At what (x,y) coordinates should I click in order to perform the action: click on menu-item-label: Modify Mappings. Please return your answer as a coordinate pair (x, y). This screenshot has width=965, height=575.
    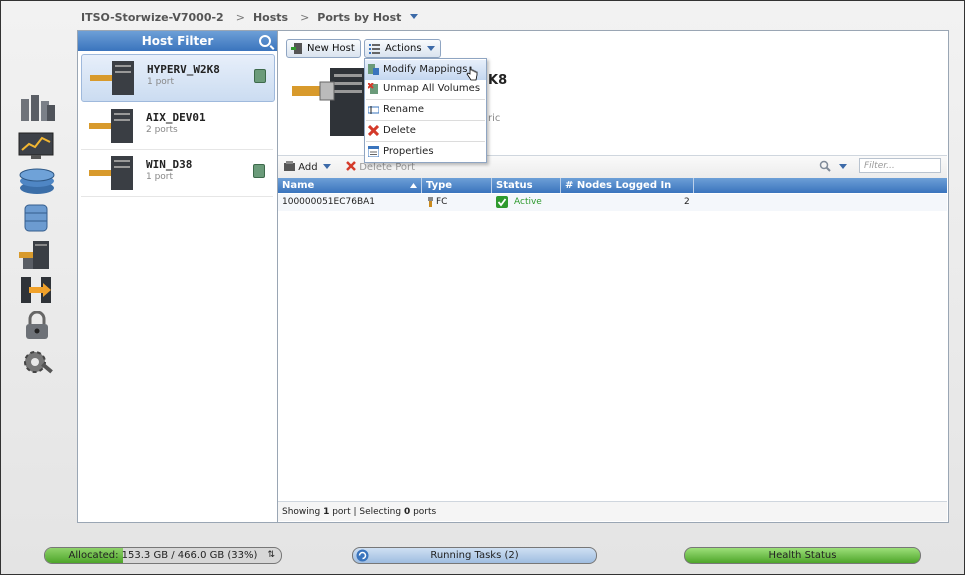
    Looking at the image, I should click on (425, 69).